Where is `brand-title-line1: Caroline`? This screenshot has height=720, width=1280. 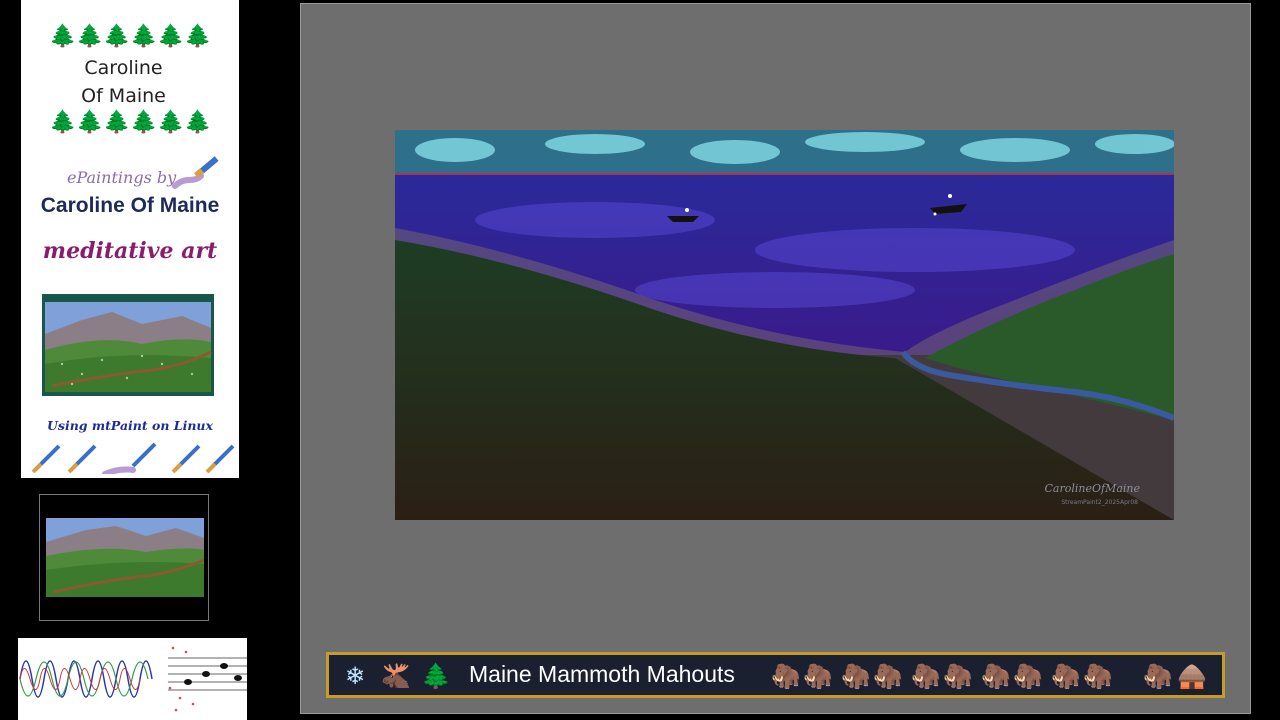 brand-title-line1: Caroline is located at coordinates (123, 68).